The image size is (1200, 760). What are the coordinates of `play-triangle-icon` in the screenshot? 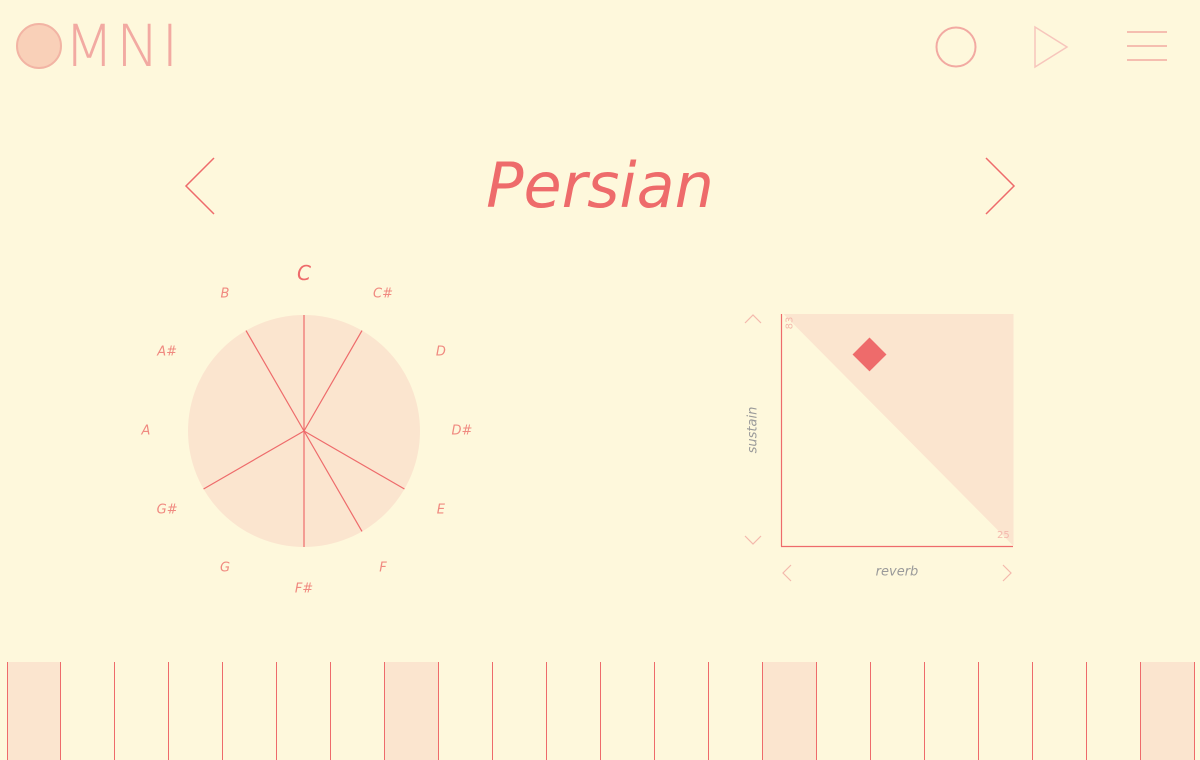 It's located at (1051, 47).